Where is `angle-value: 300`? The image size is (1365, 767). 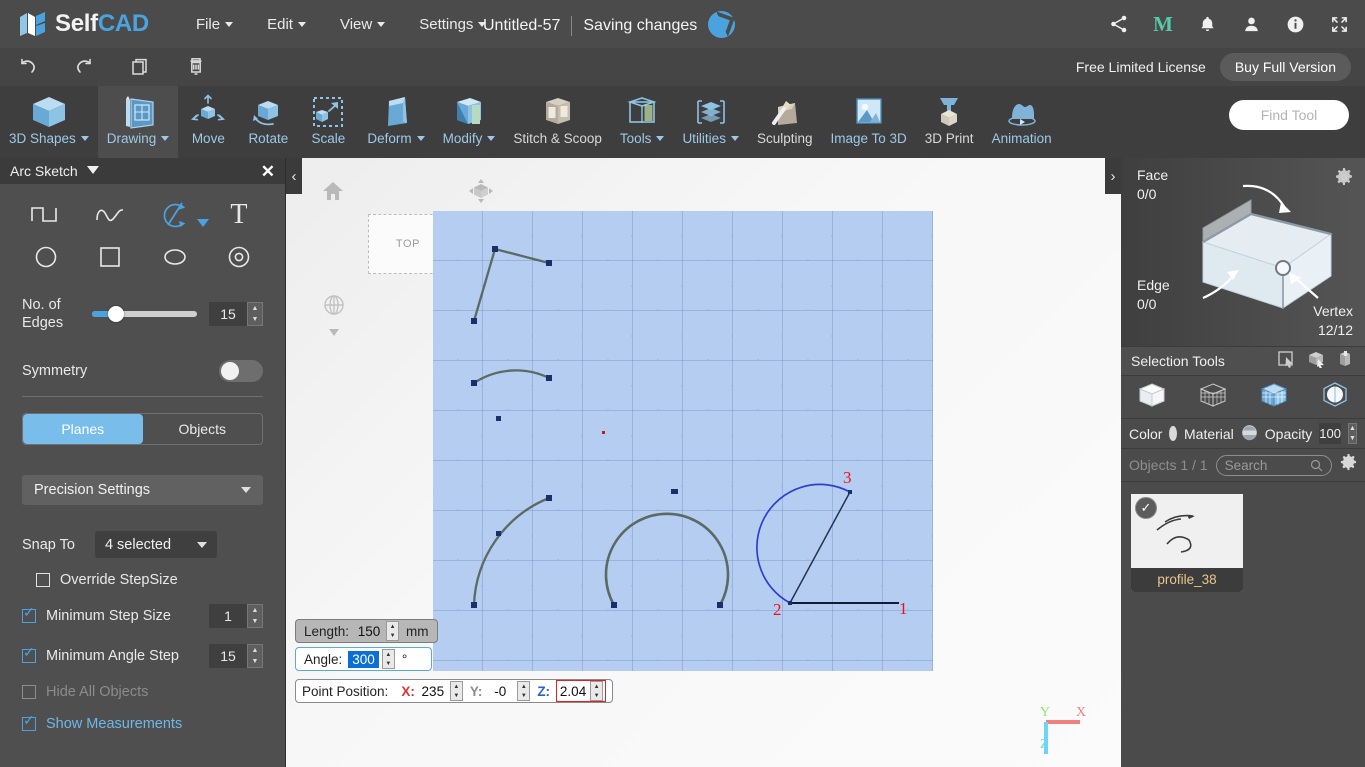 angle-value: 300 is located at coordinates (363, 659).